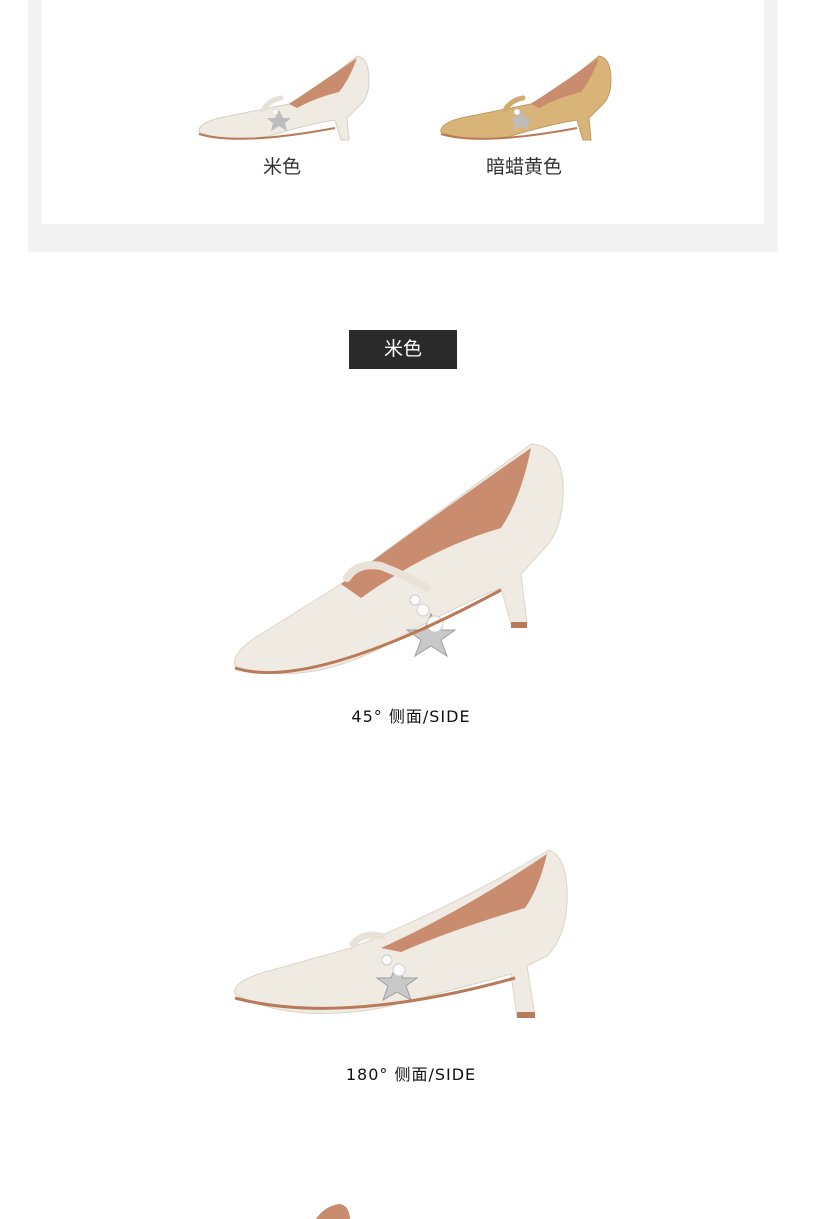 The height and width of the screenshot is (1219, 822). What do you see at coordinates (523, 167) in the screenshot?
I see `swatch-label: 暗蜡黄色` at bounding box center [523, 167].